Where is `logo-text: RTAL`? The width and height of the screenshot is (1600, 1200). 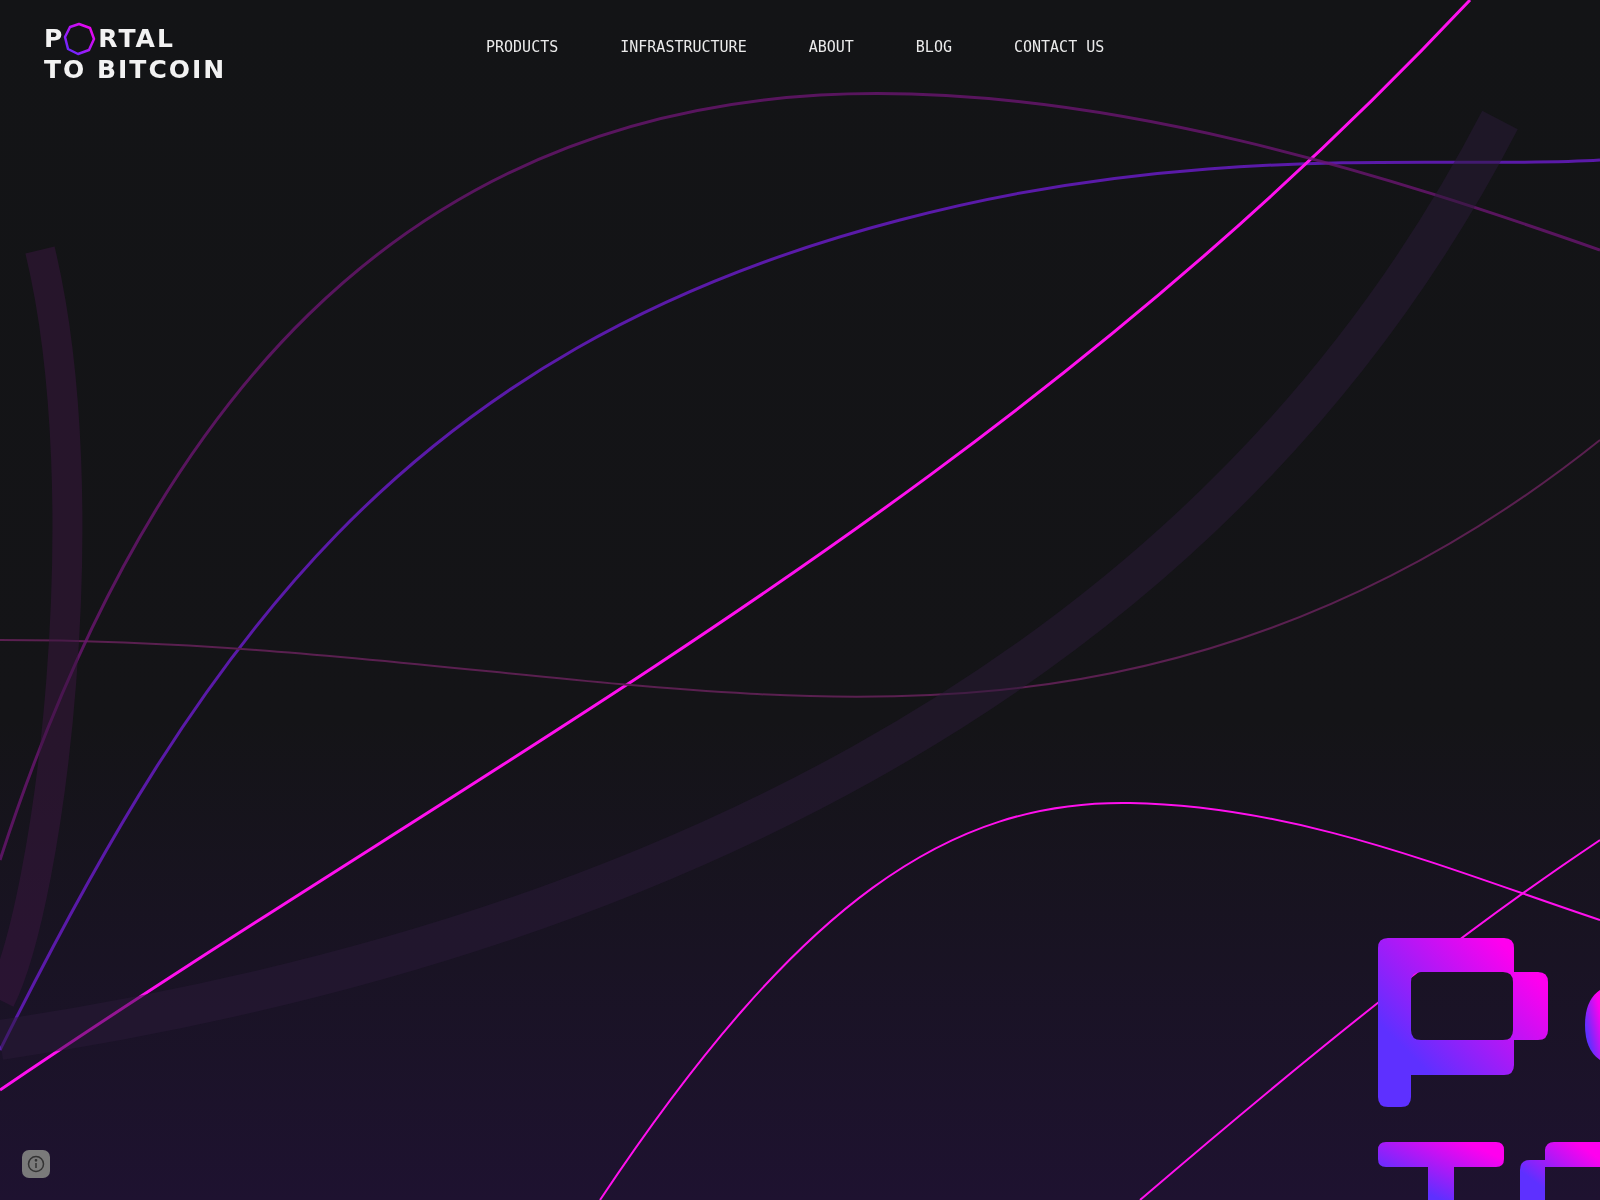 logo-text: RTAL is located at coordinates (136, 39).